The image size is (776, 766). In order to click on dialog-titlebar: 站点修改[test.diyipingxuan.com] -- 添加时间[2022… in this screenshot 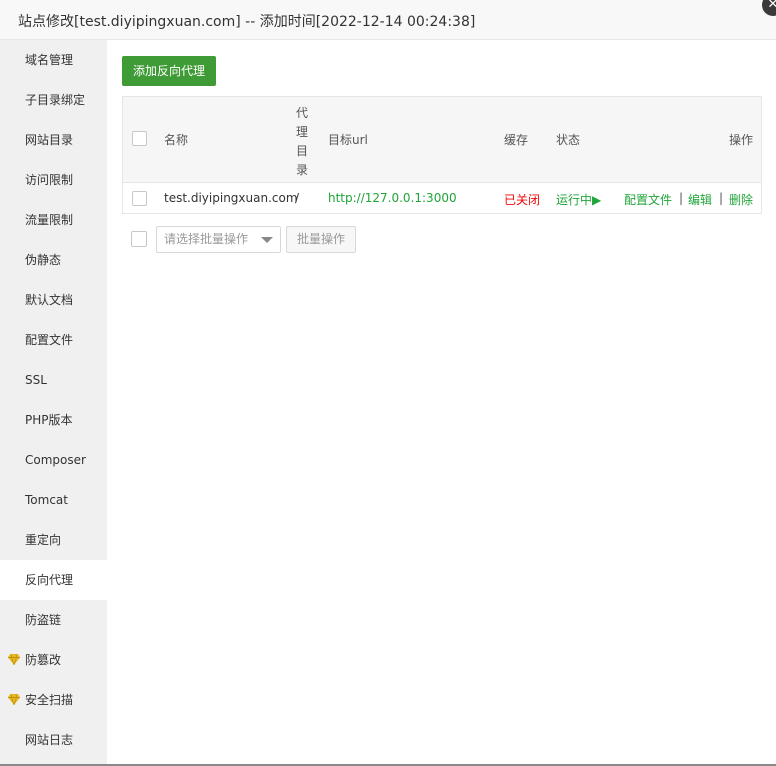, I will do `click(388, 20)`.